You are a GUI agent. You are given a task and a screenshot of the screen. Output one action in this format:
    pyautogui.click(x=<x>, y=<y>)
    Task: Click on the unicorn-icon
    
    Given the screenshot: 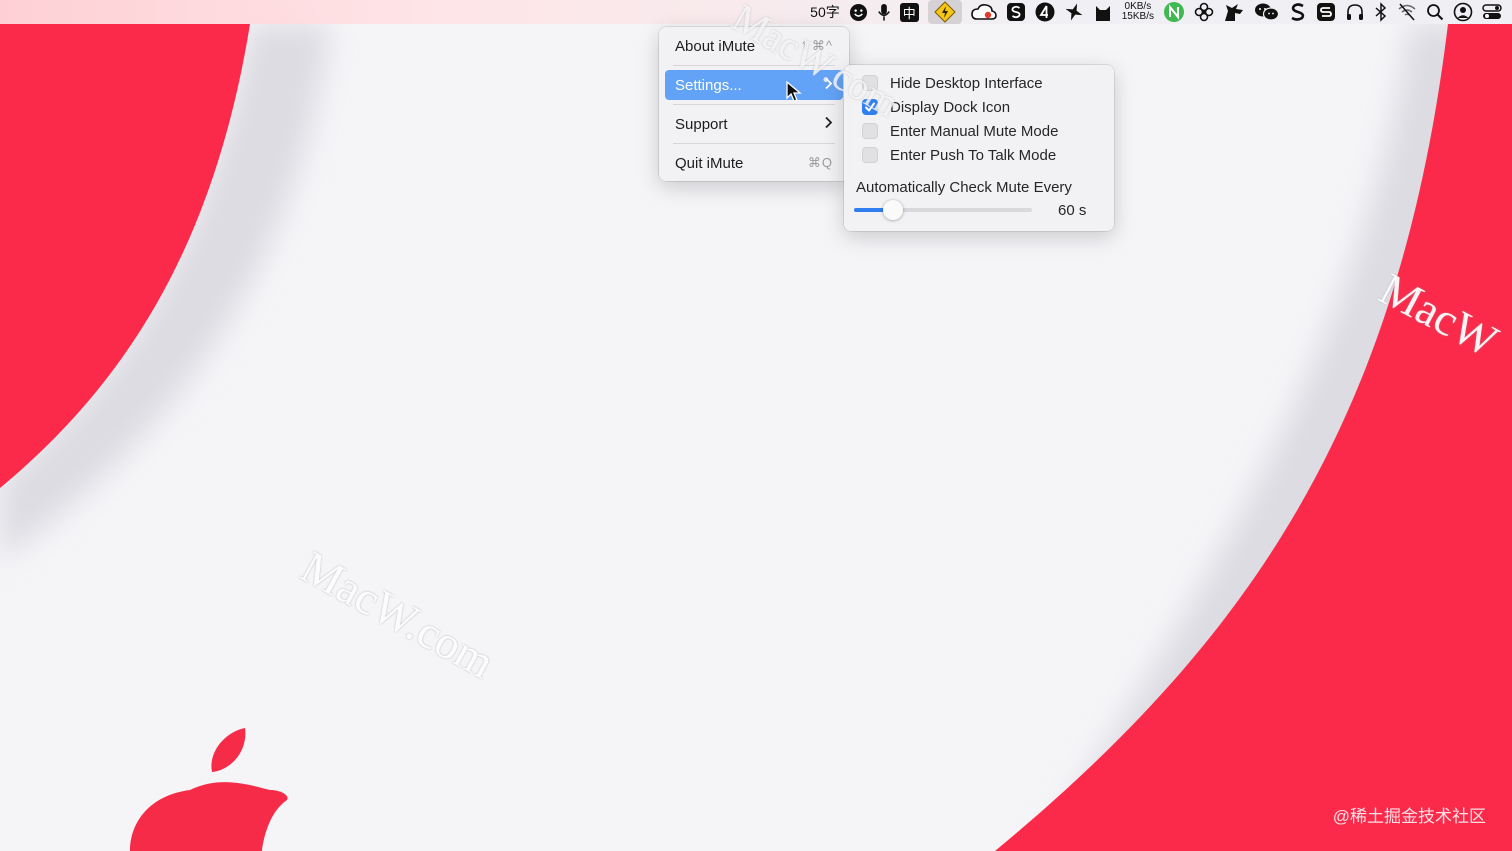 What is the action you would take?
    pyautogui.click(x=1234, y=12)
    